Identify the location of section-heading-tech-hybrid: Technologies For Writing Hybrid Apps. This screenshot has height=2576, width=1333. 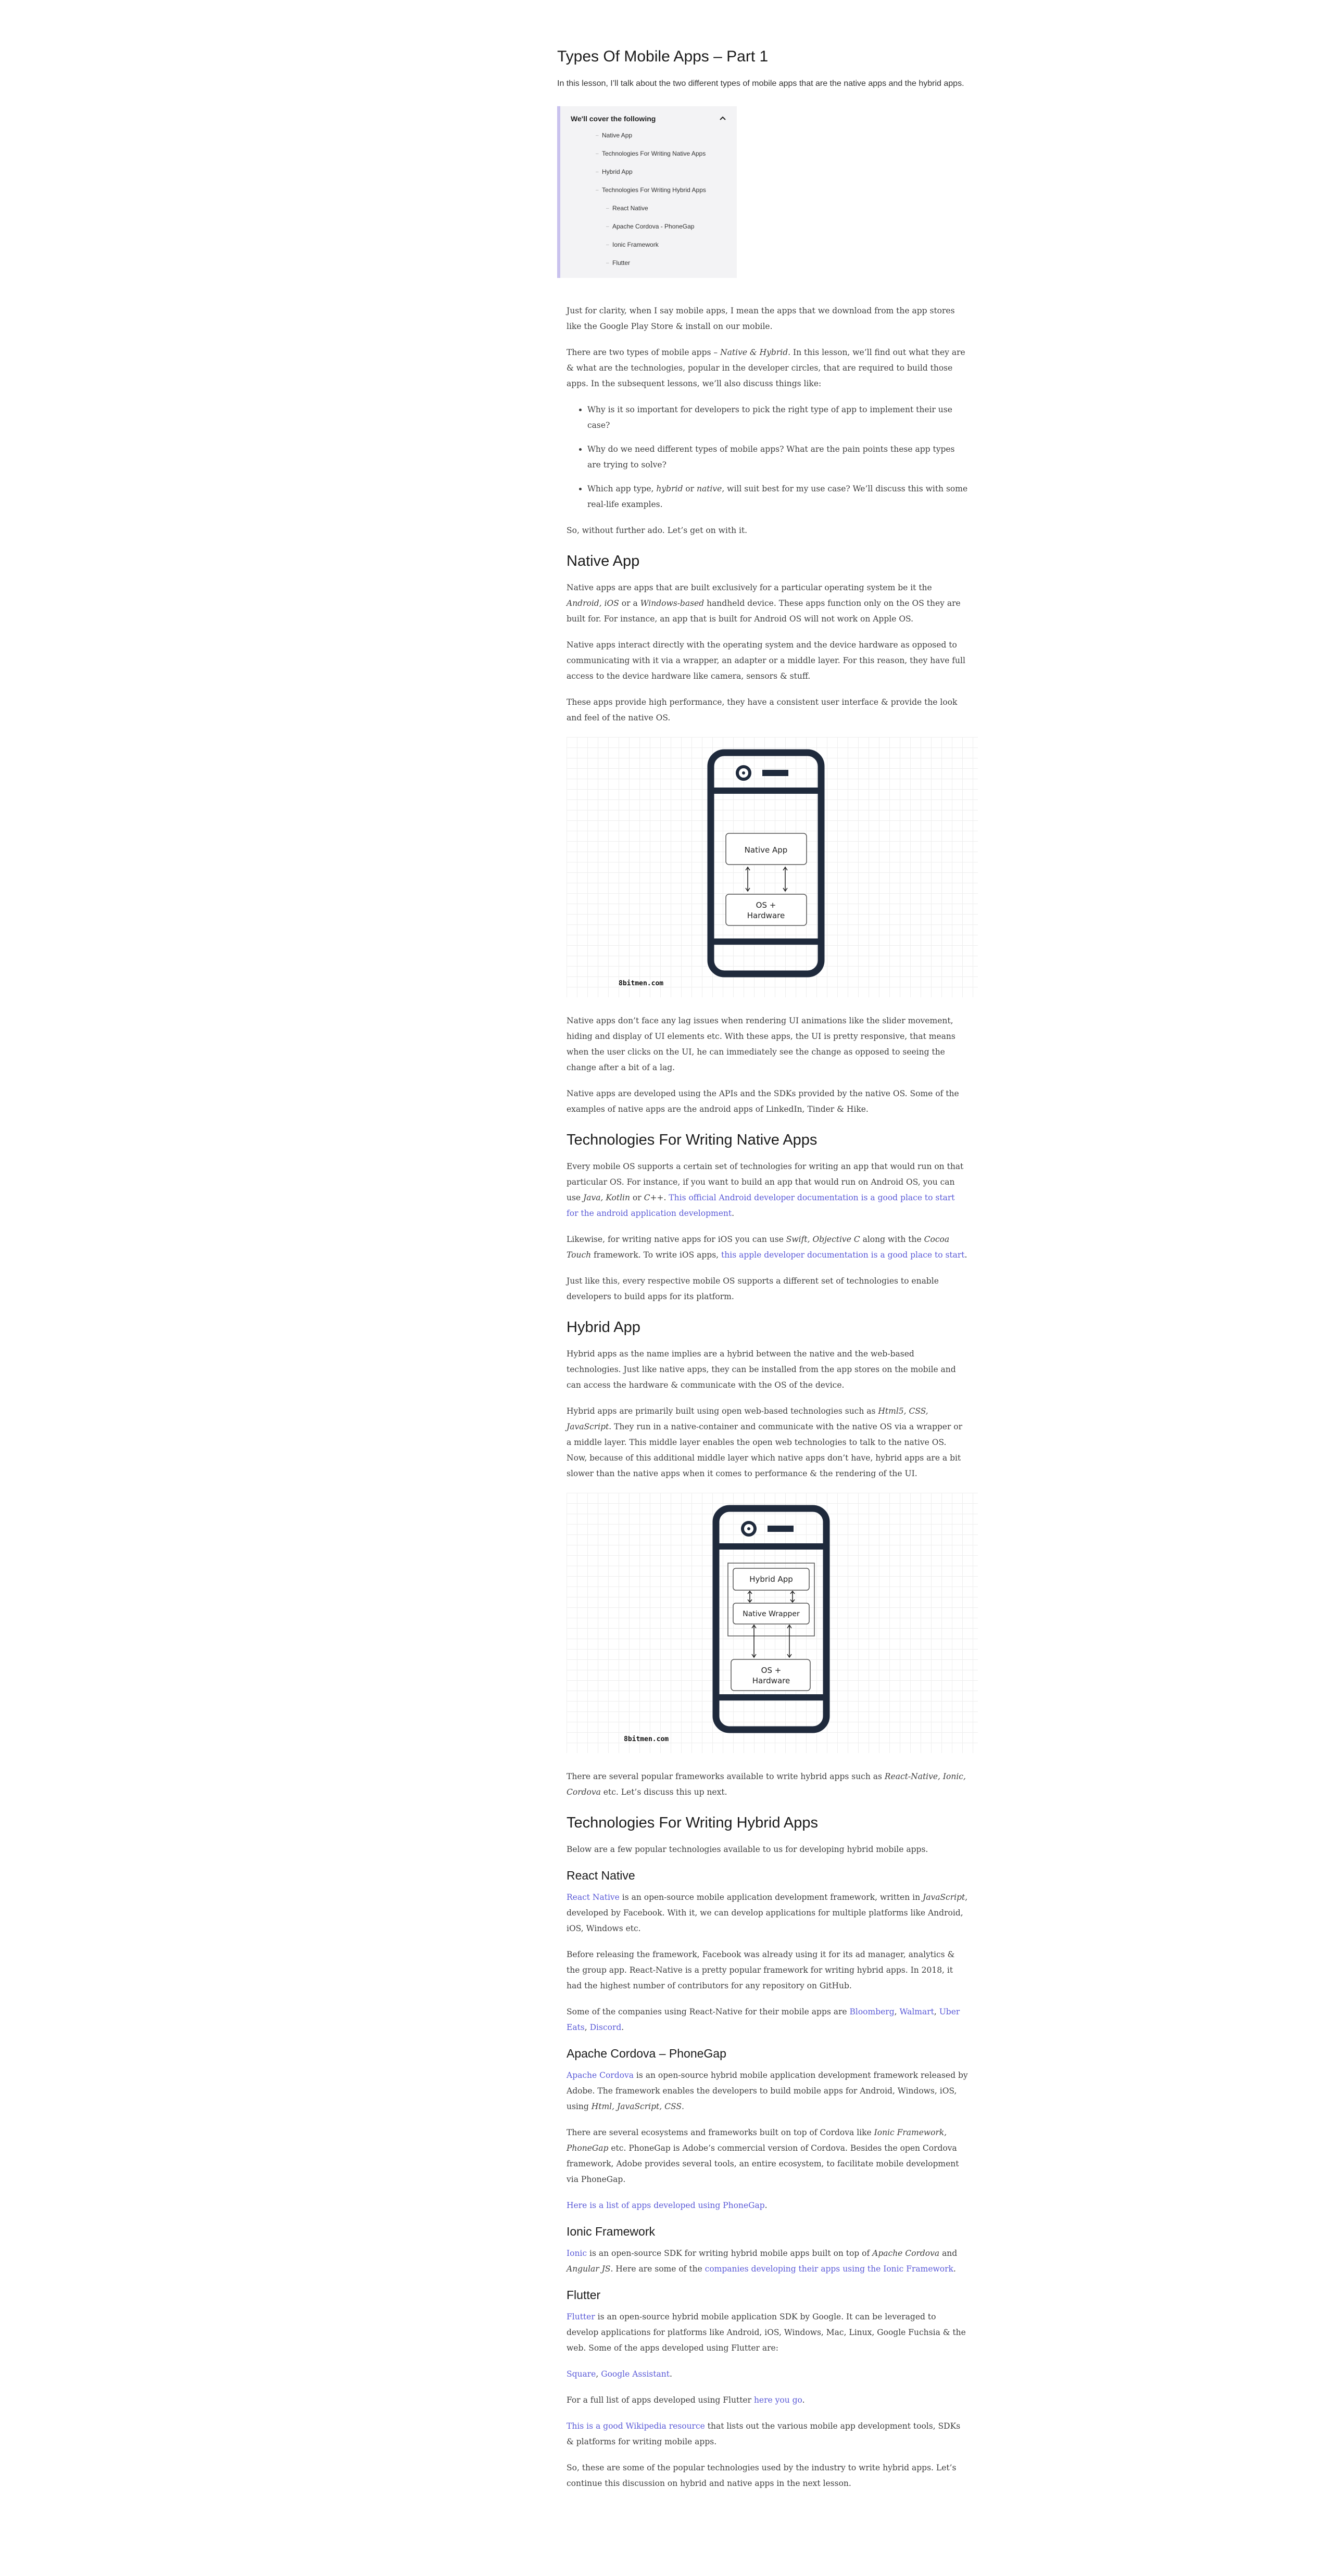
(693, 1822).